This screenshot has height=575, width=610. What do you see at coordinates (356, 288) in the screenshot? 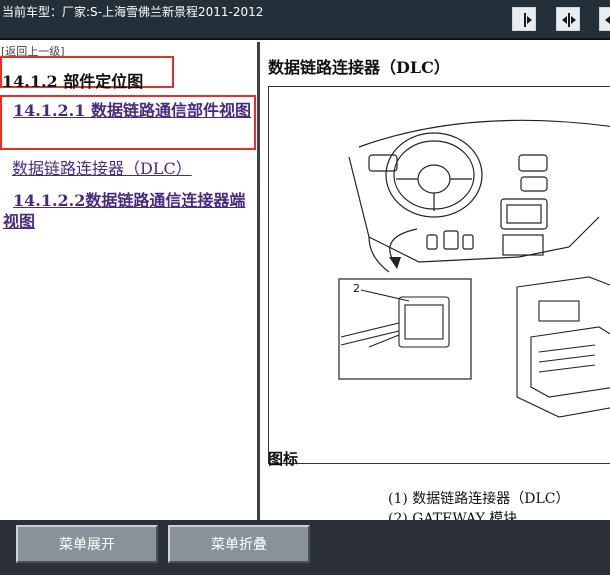
I see `callout-number: 2` at bounding box center [356, 288].